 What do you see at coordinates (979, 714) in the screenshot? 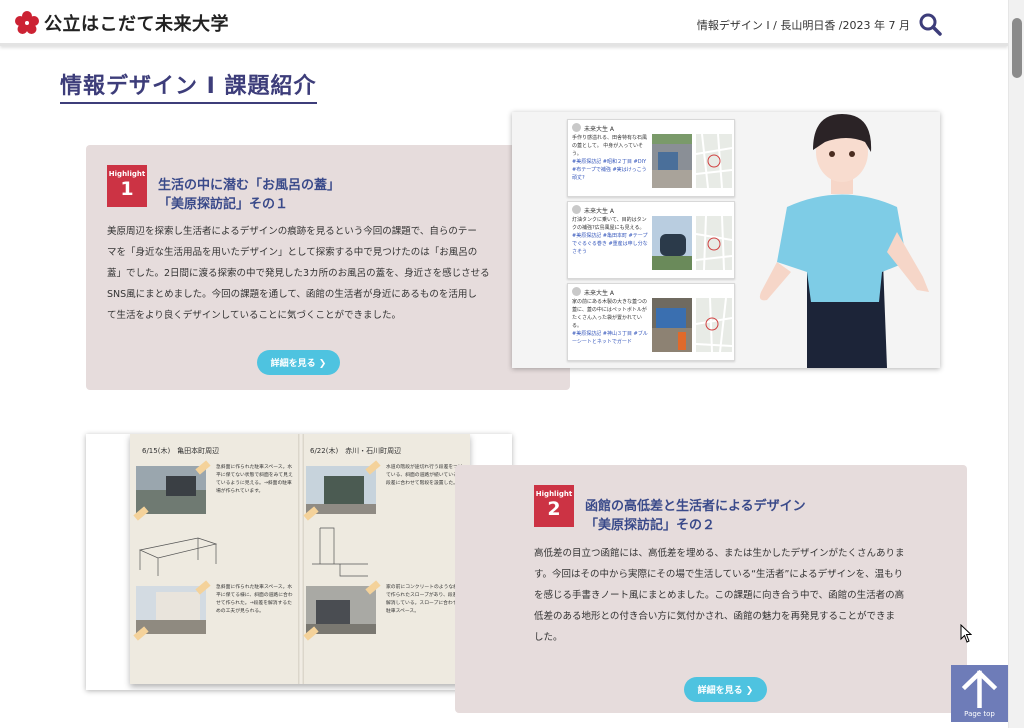
I see `page-top-label: Page top` at bounding box center [979, 714].